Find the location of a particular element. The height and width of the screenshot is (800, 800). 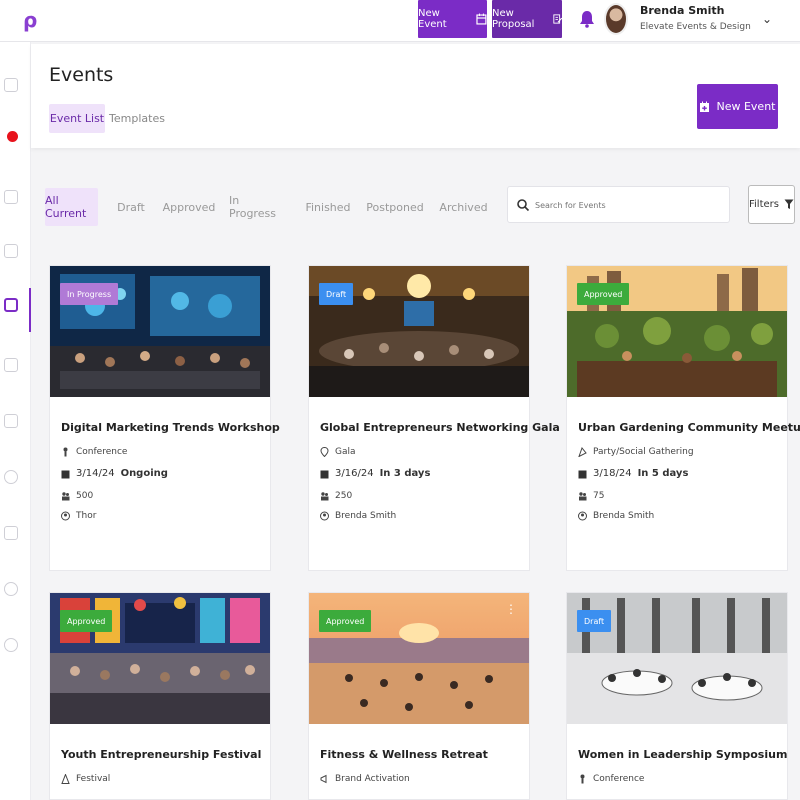

filter-approved: Approved is located at coordinates (189, 207).